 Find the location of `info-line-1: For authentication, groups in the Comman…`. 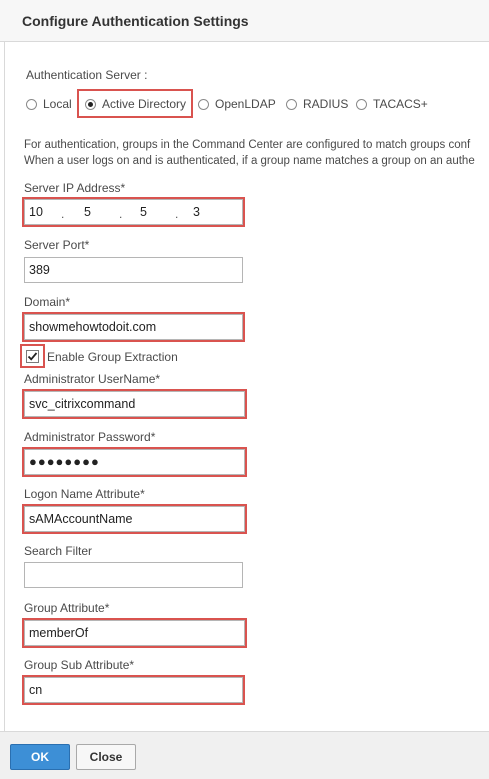

info-line-1: For authentication, groups in the Comman… is located at coordinates (247, 145).